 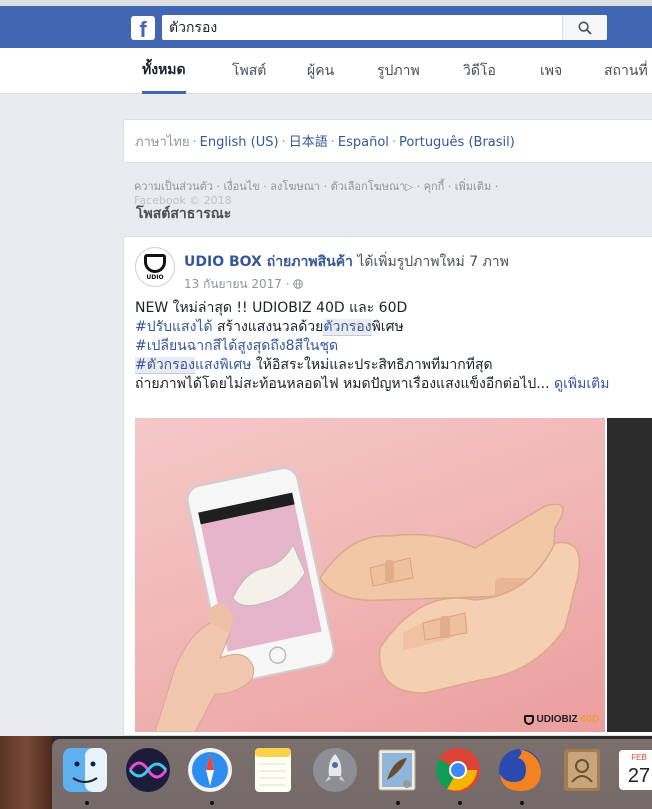 I want to click on post-line-2-text-b: พิเศษ, so click(x=387, y=327).